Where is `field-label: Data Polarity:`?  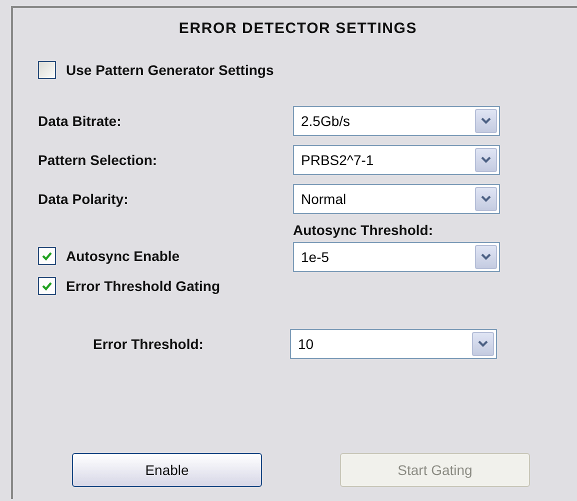 field-label: Data Polarity: is located at coordinates (84, 199).